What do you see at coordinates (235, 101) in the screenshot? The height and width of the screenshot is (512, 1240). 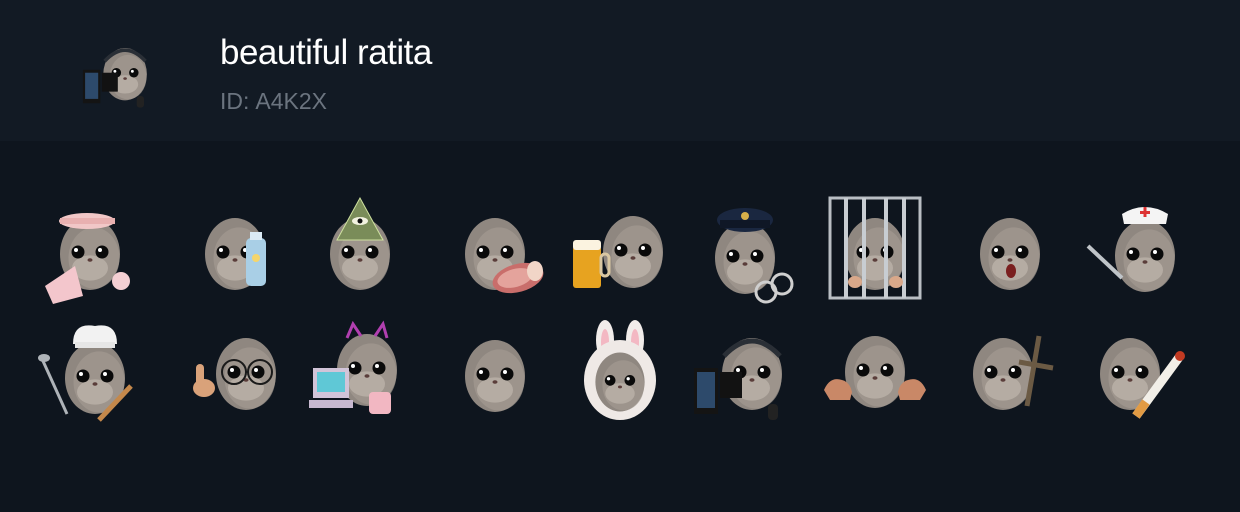 I see `pack-id-label: ID:` at bounding box center [235, 101].